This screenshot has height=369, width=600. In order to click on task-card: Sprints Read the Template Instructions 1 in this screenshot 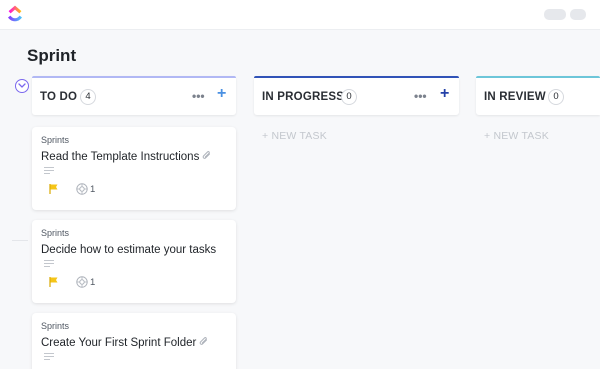, I will do `click(134, 168)`.